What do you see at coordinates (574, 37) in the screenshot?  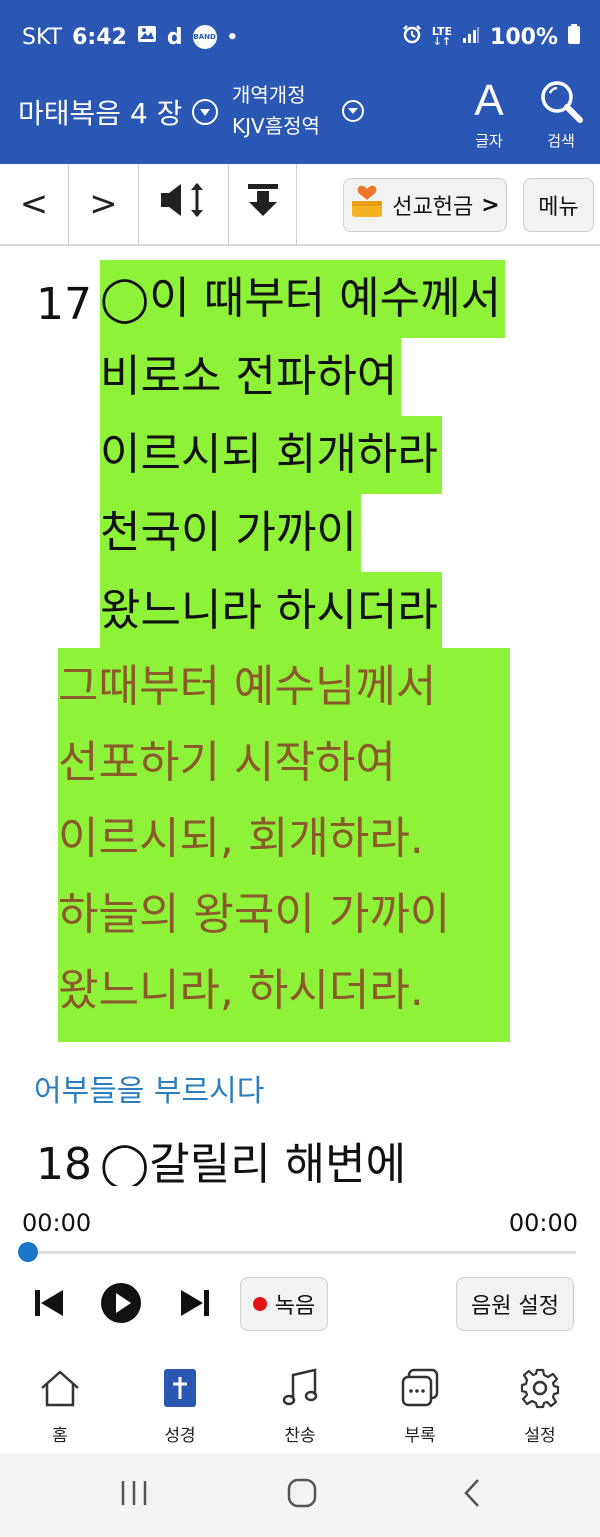 I see `battery-icon` at bounding box center [574, 37].